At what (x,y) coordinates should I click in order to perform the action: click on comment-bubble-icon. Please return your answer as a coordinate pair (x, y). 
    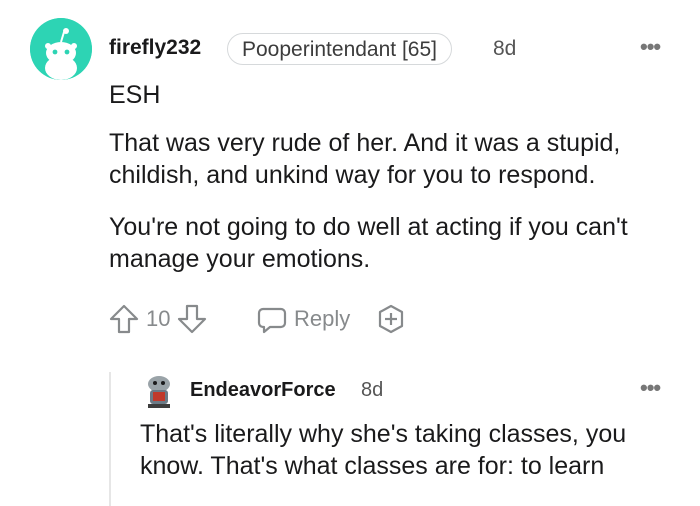
    Looking at the image, I should click on (272, 319).